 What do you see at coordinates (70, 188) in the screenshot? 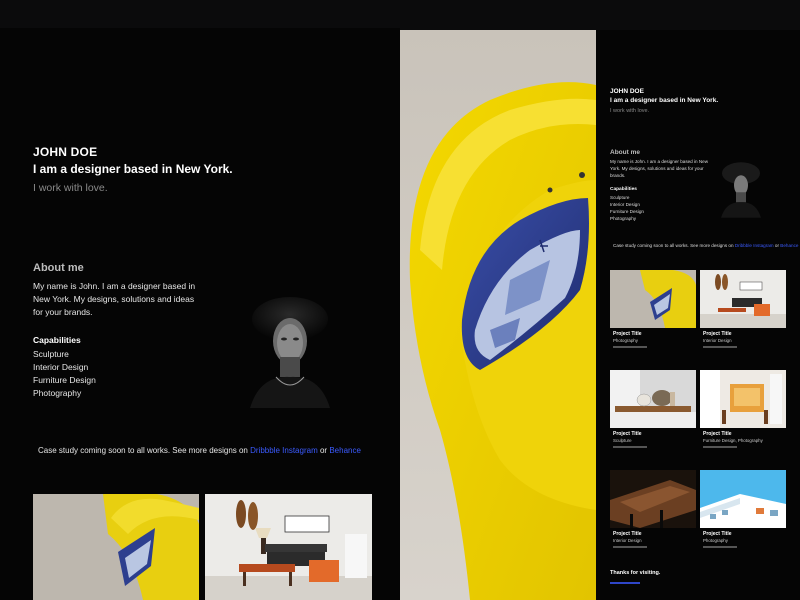
I see `profile-subtitle: I work with love.` at bounding box center [70, 188].